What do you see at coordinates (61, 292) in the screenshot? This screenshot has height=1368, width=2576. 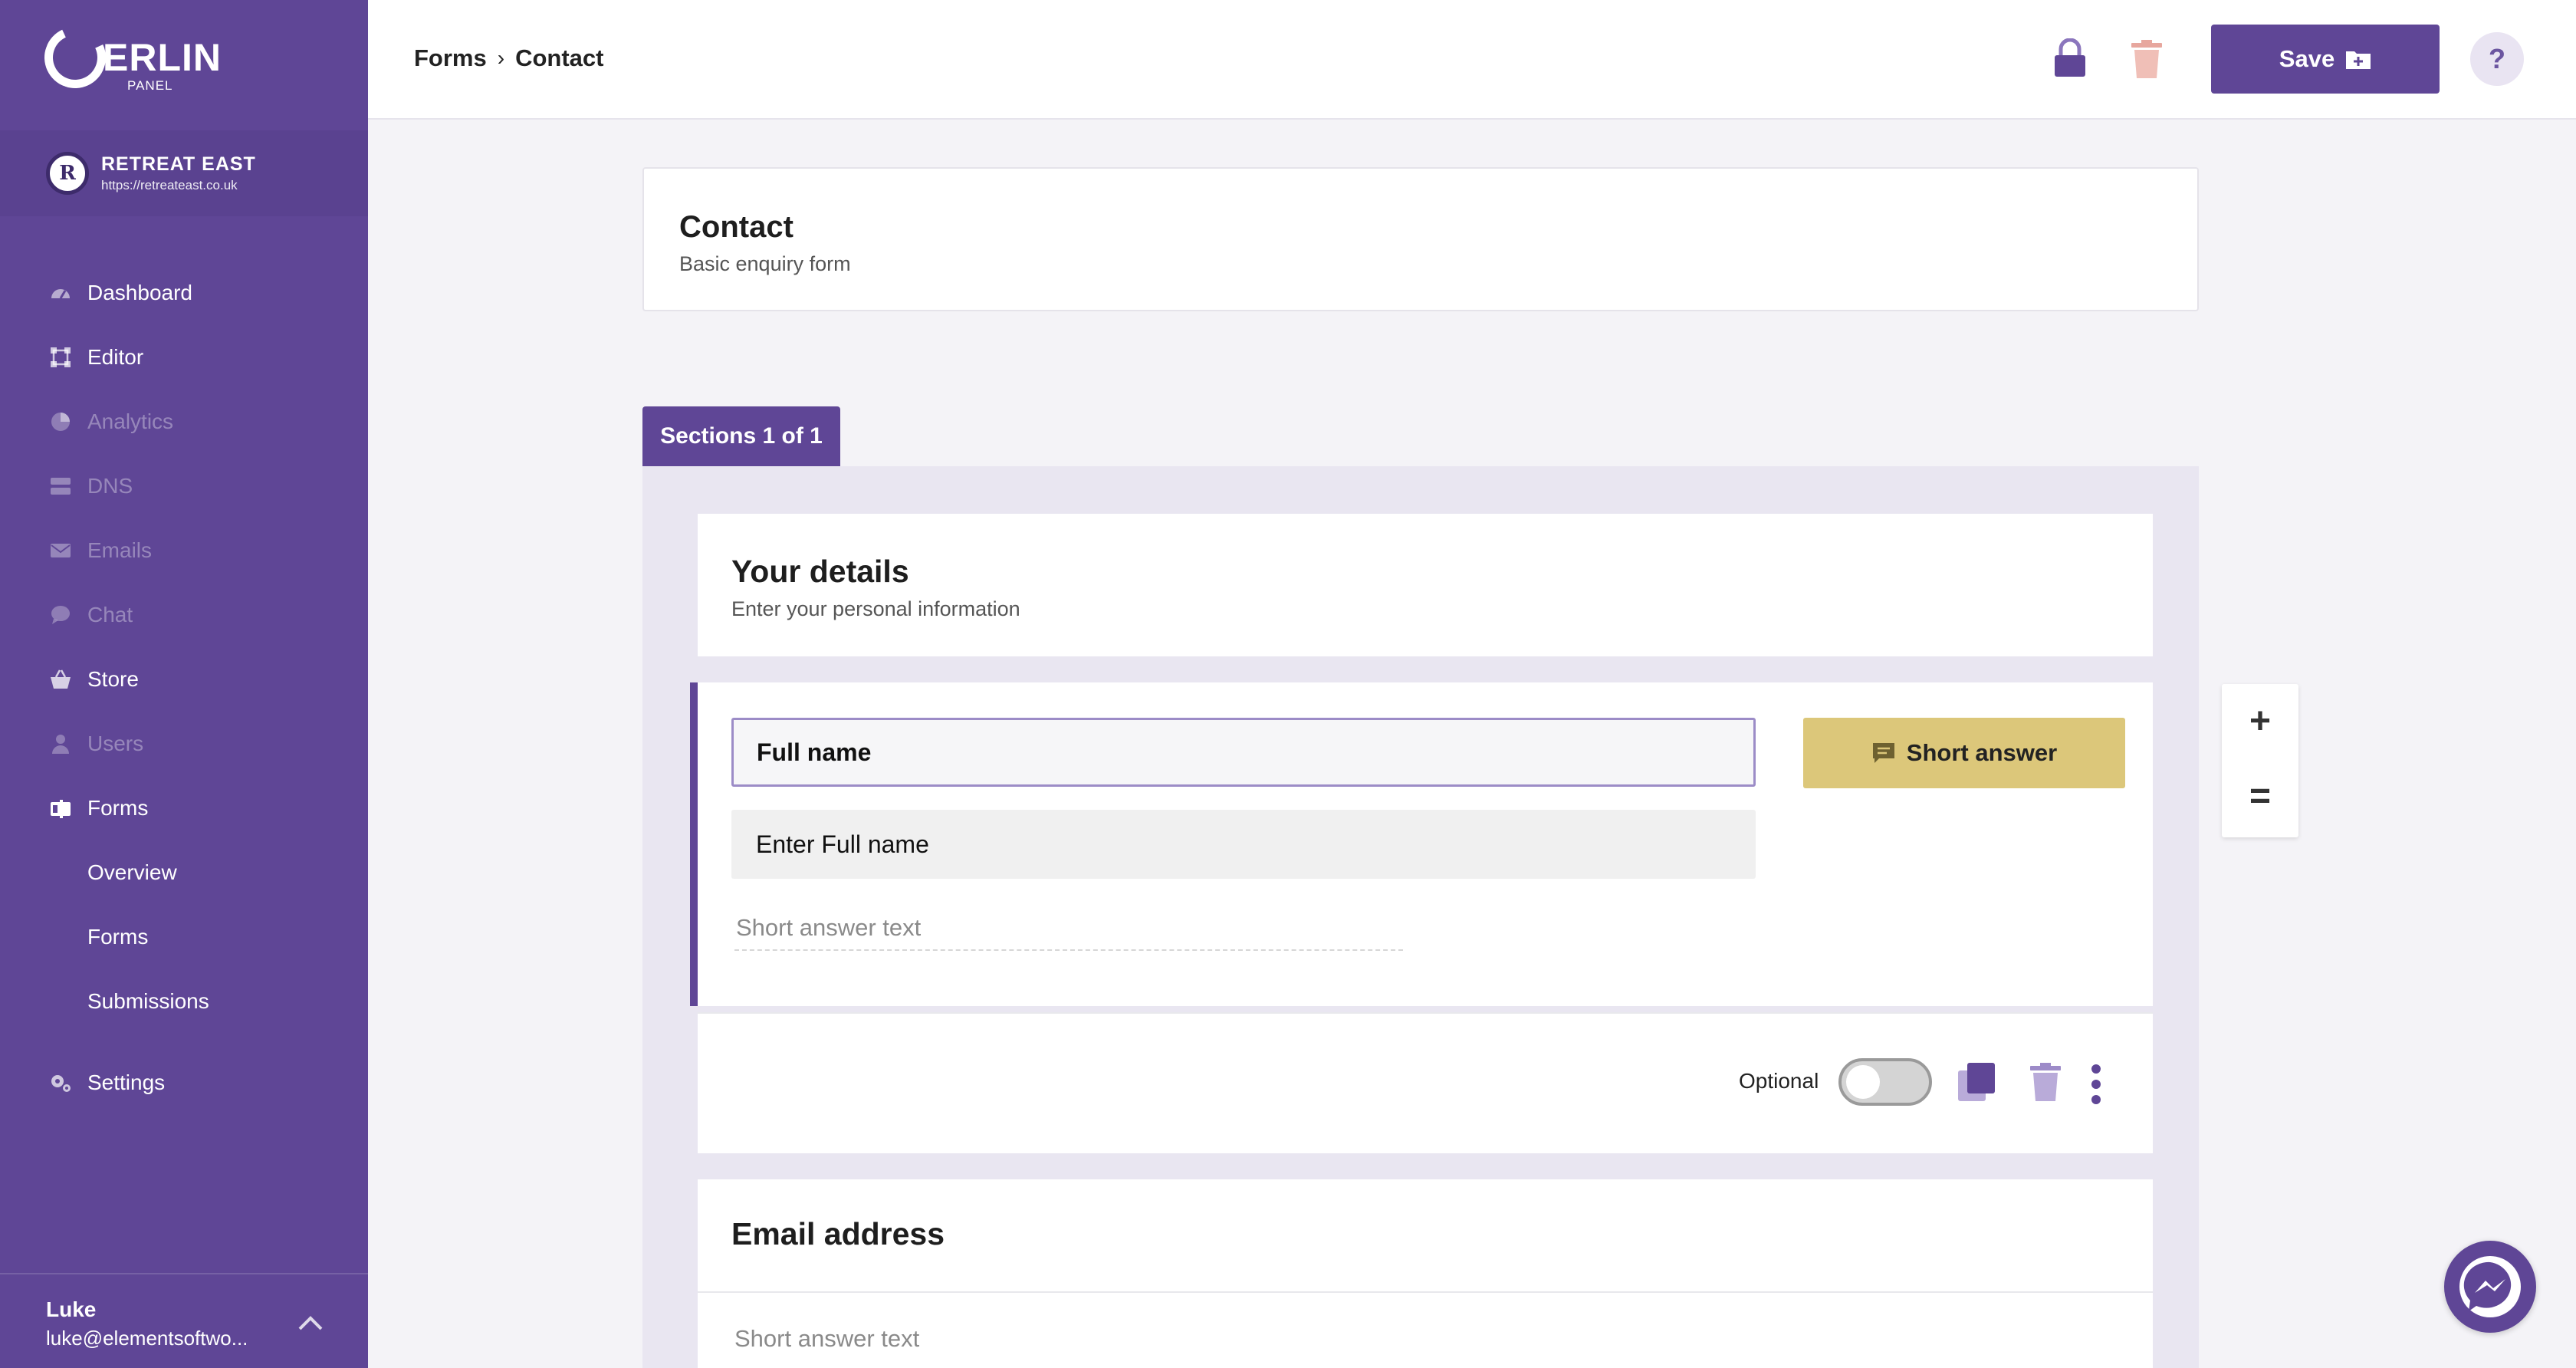 I see `gauge-icon` at bounding box center [61, 292].